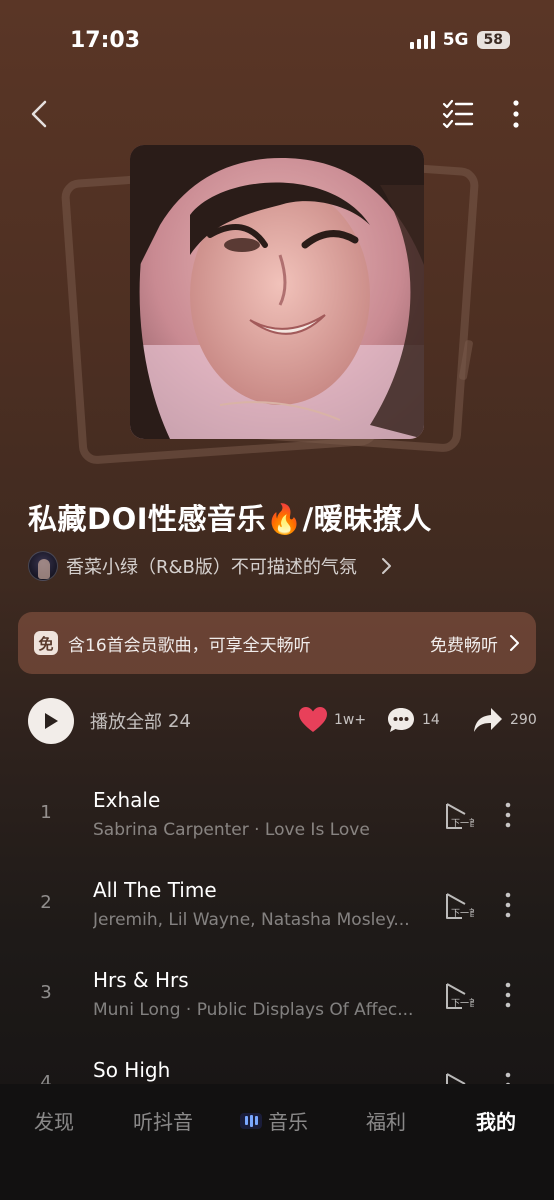 The image size is (554, 1200). I want to click on tab-label: 我的, so click(496, 1122).